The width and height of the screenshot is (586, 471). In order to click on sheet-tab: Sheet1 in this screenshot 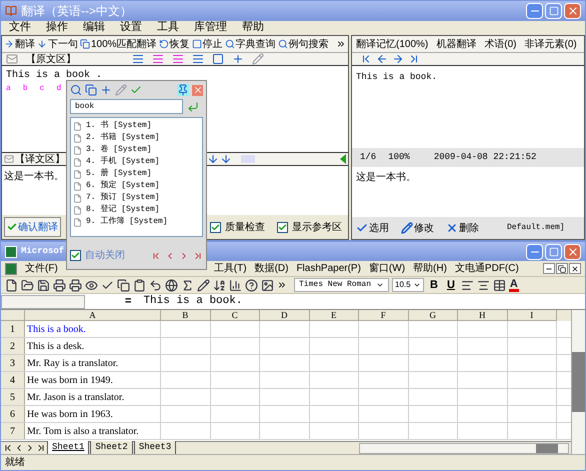, I will do `click(68, 448)`.